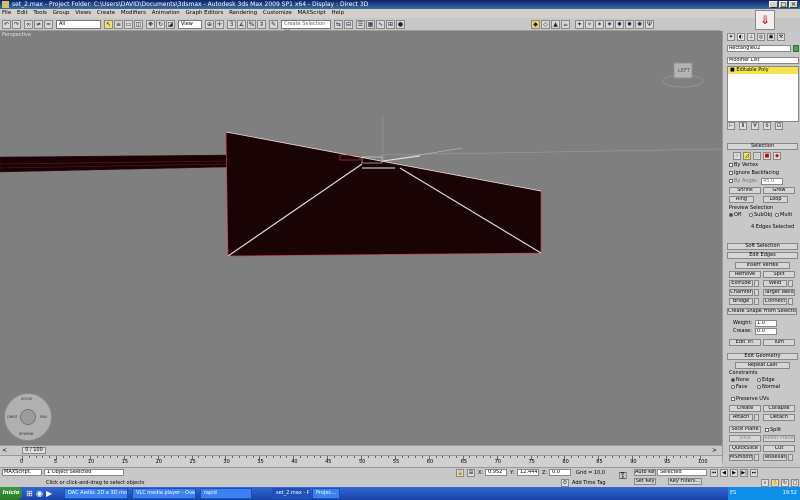 This screenshot has height=500, width=800. I want to click on edge-mode-icon: ◿, so click(747, 156).